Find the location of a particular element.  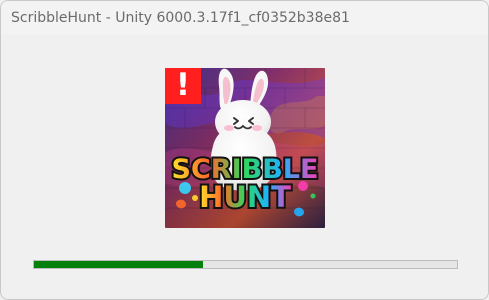

warning-icon: ! is located at coordinates (183, 86).